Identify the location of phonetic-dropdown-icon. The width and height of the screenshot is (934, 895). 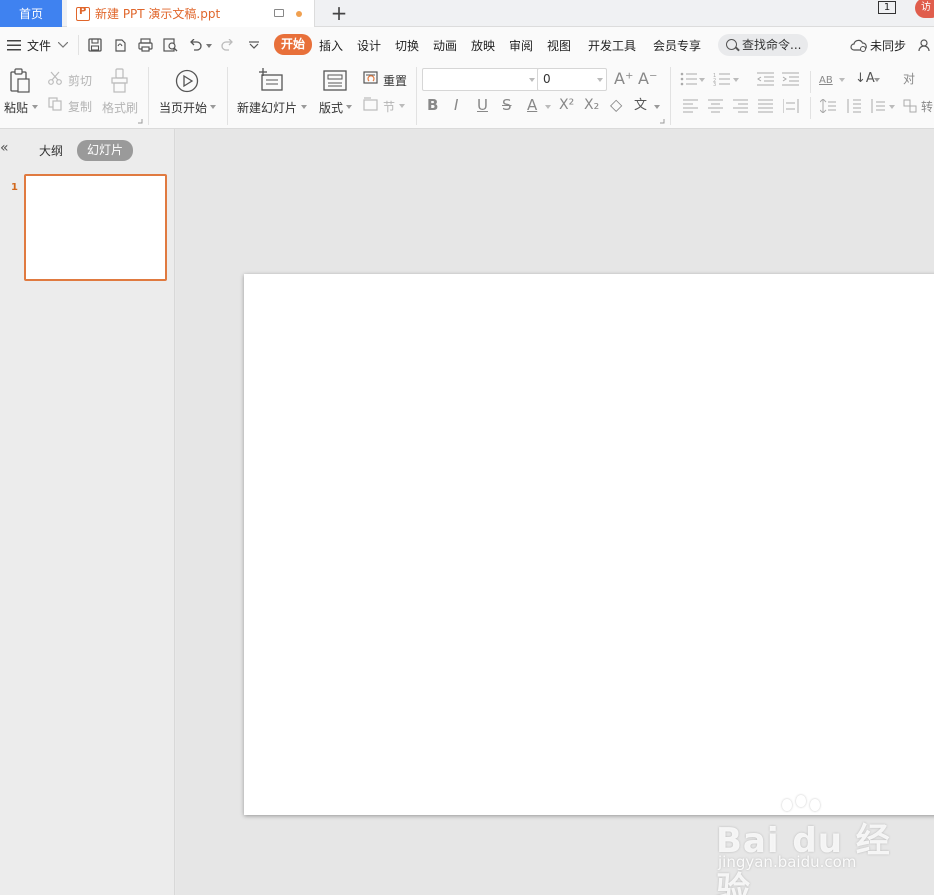
(657, 107).